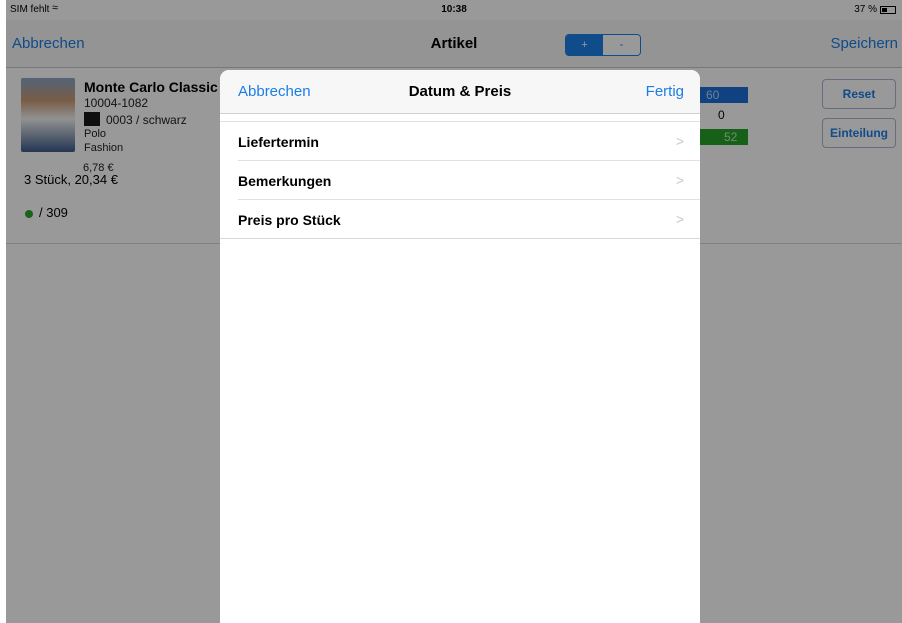 The image size is (902, 623). Describe the element at coordinates (285, 181) in the screenshot. I see `list-item-label: Bemerkungen` at that location.